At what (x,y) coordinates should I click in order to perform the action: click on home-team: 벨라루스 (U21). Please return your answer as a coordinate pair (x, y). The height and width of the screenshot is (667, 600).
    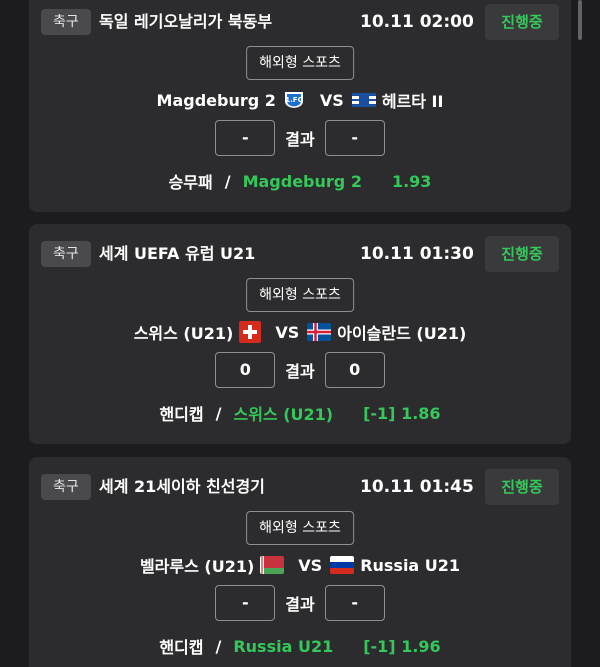
    Looking at the image, I should click on (215, 565).